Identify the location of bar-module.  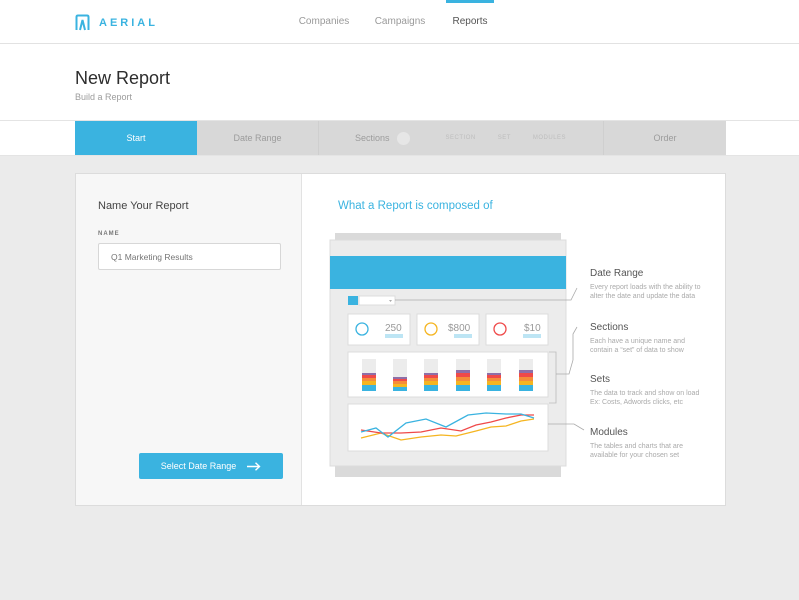
(448, 374).